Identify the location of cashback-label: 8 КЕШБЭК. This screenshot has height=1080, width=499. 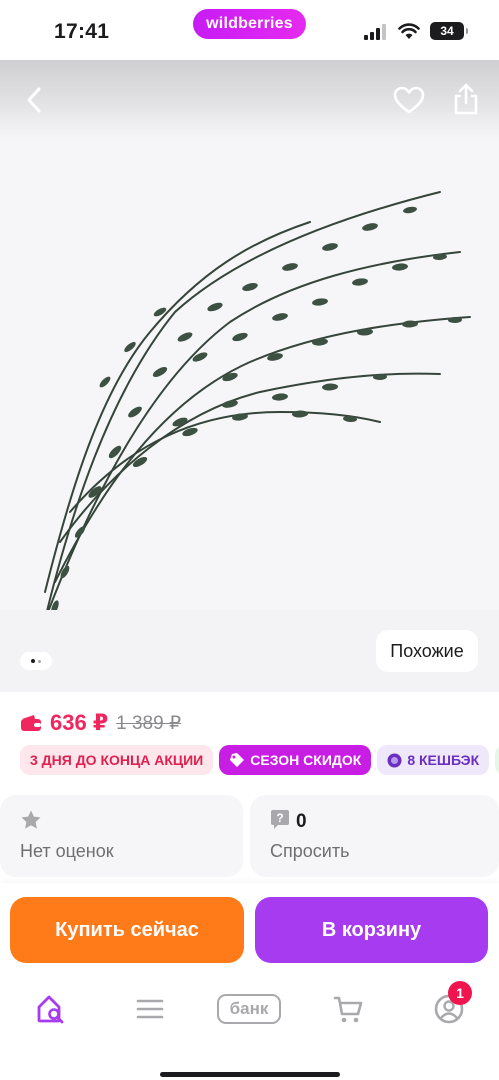
(443, 760).